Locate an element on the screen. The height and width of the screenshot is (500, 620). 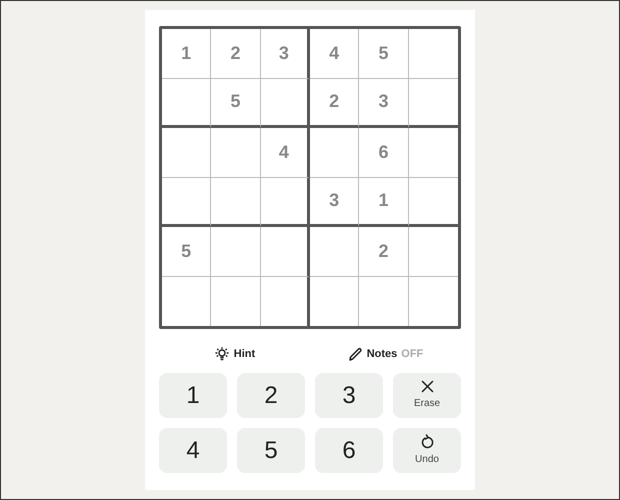
number-key: 3 is located at coordinates (349, 395).